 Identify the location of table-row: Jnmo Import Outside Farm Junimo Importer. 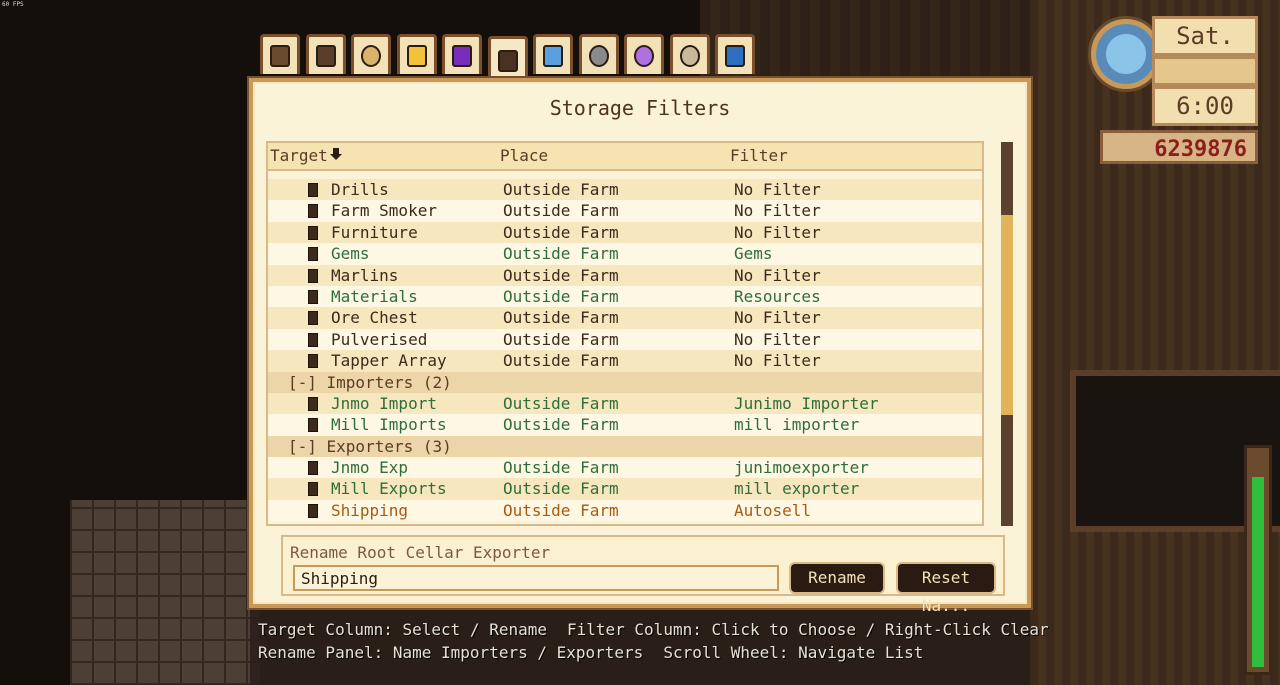
(625, 403).